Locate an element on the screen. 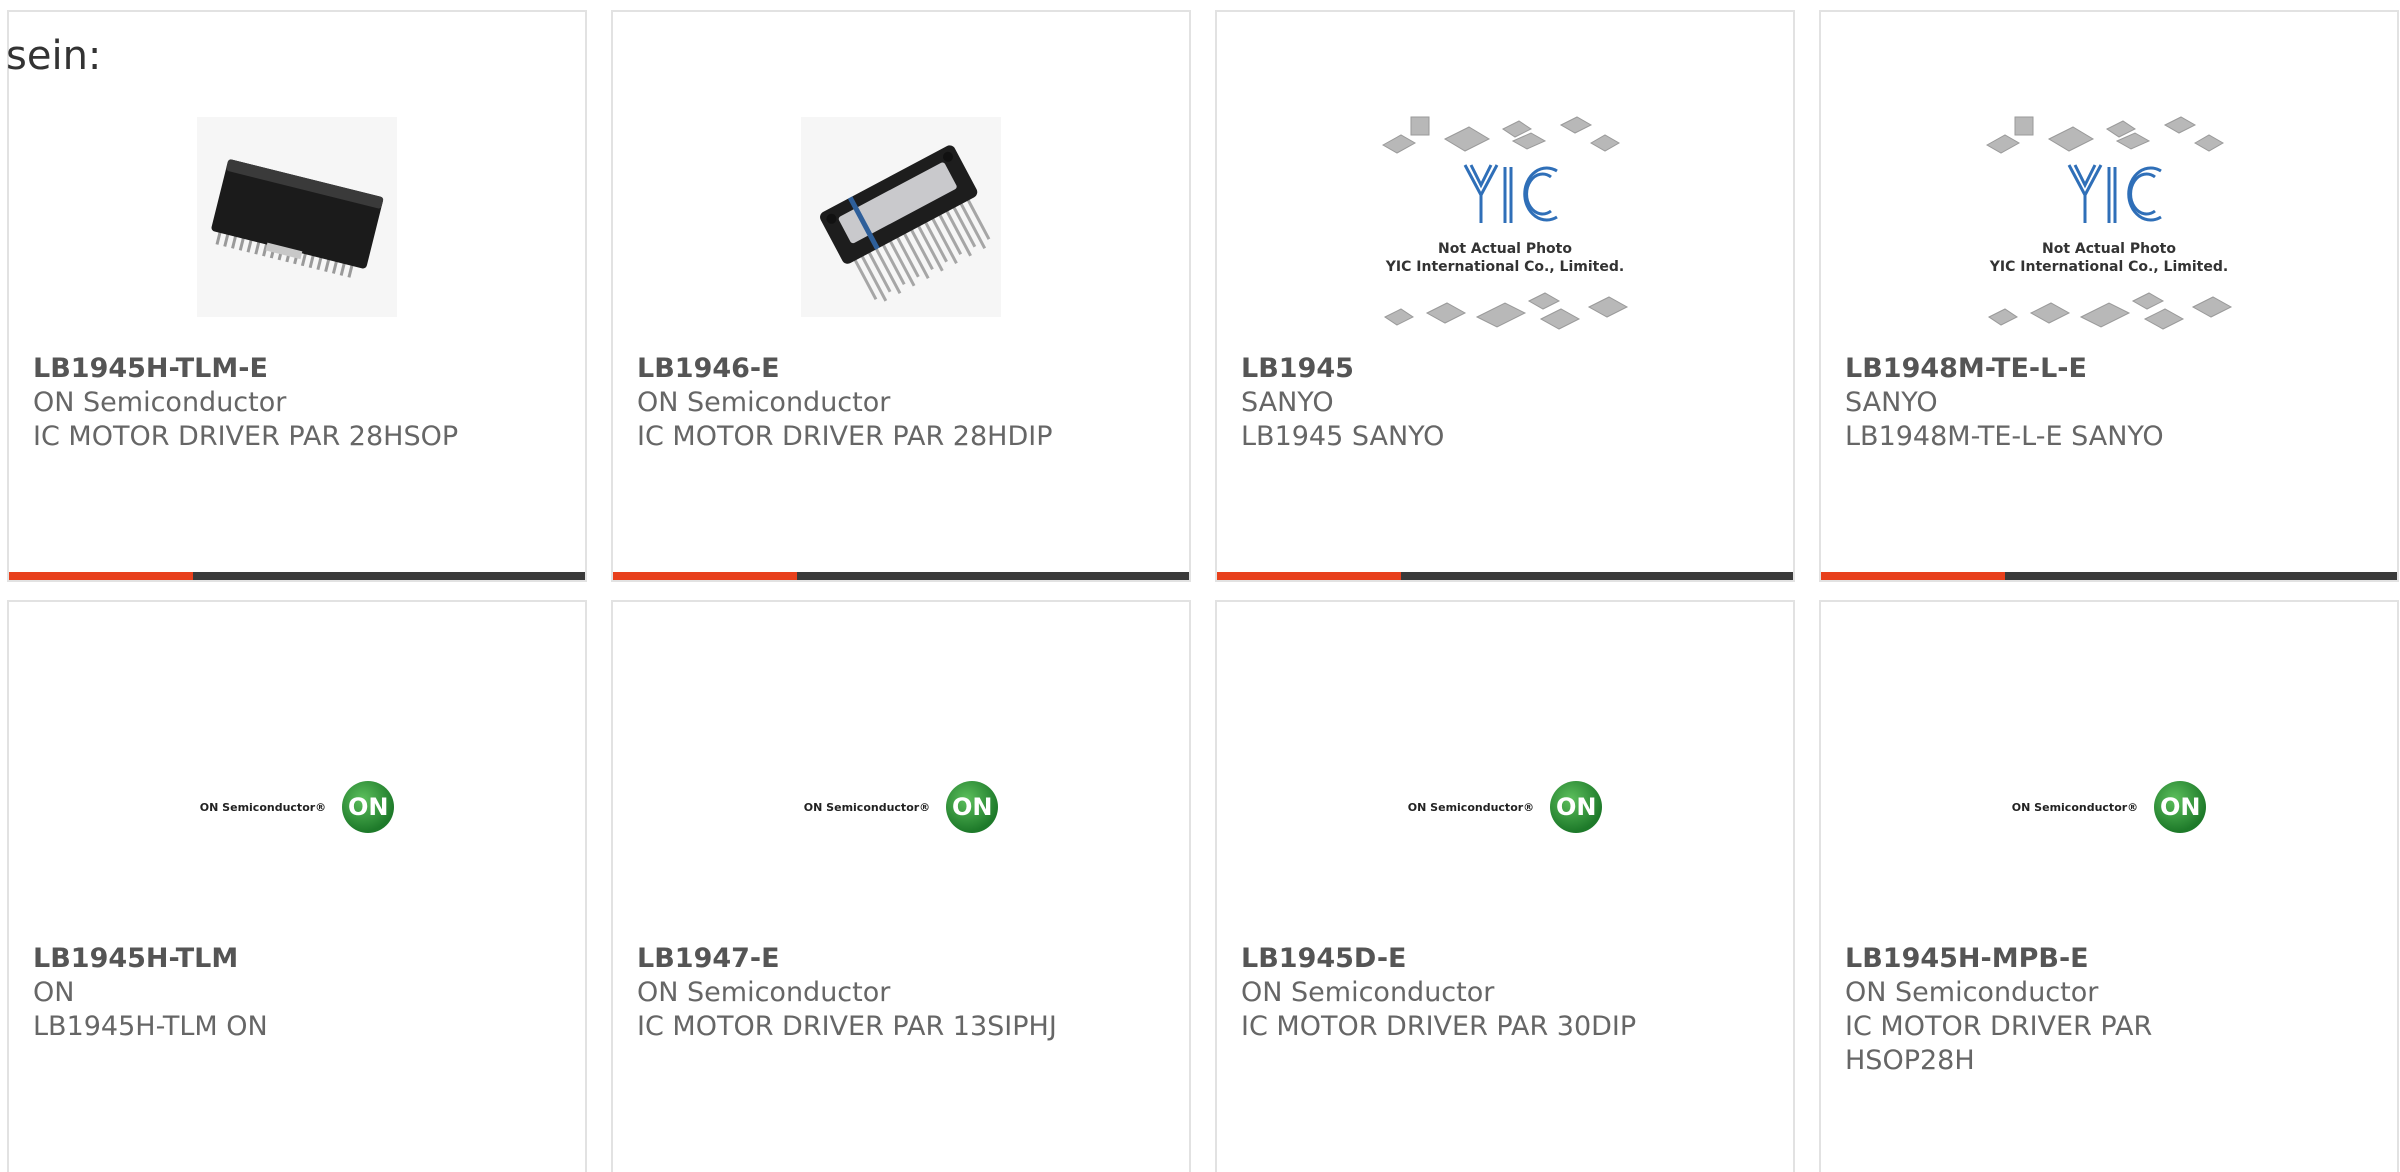 This screenshot has width=2400, height=1172. part-number: LB1945H-TLM is located at coordinates (297, 959).